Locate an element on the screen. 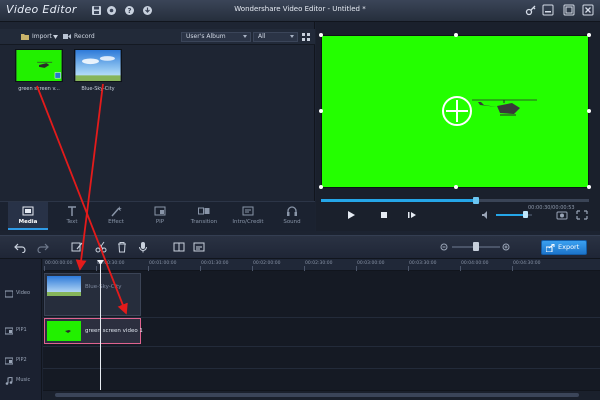 The image size is (600, 400). export-label: Export is located at coordinates (569, 247).